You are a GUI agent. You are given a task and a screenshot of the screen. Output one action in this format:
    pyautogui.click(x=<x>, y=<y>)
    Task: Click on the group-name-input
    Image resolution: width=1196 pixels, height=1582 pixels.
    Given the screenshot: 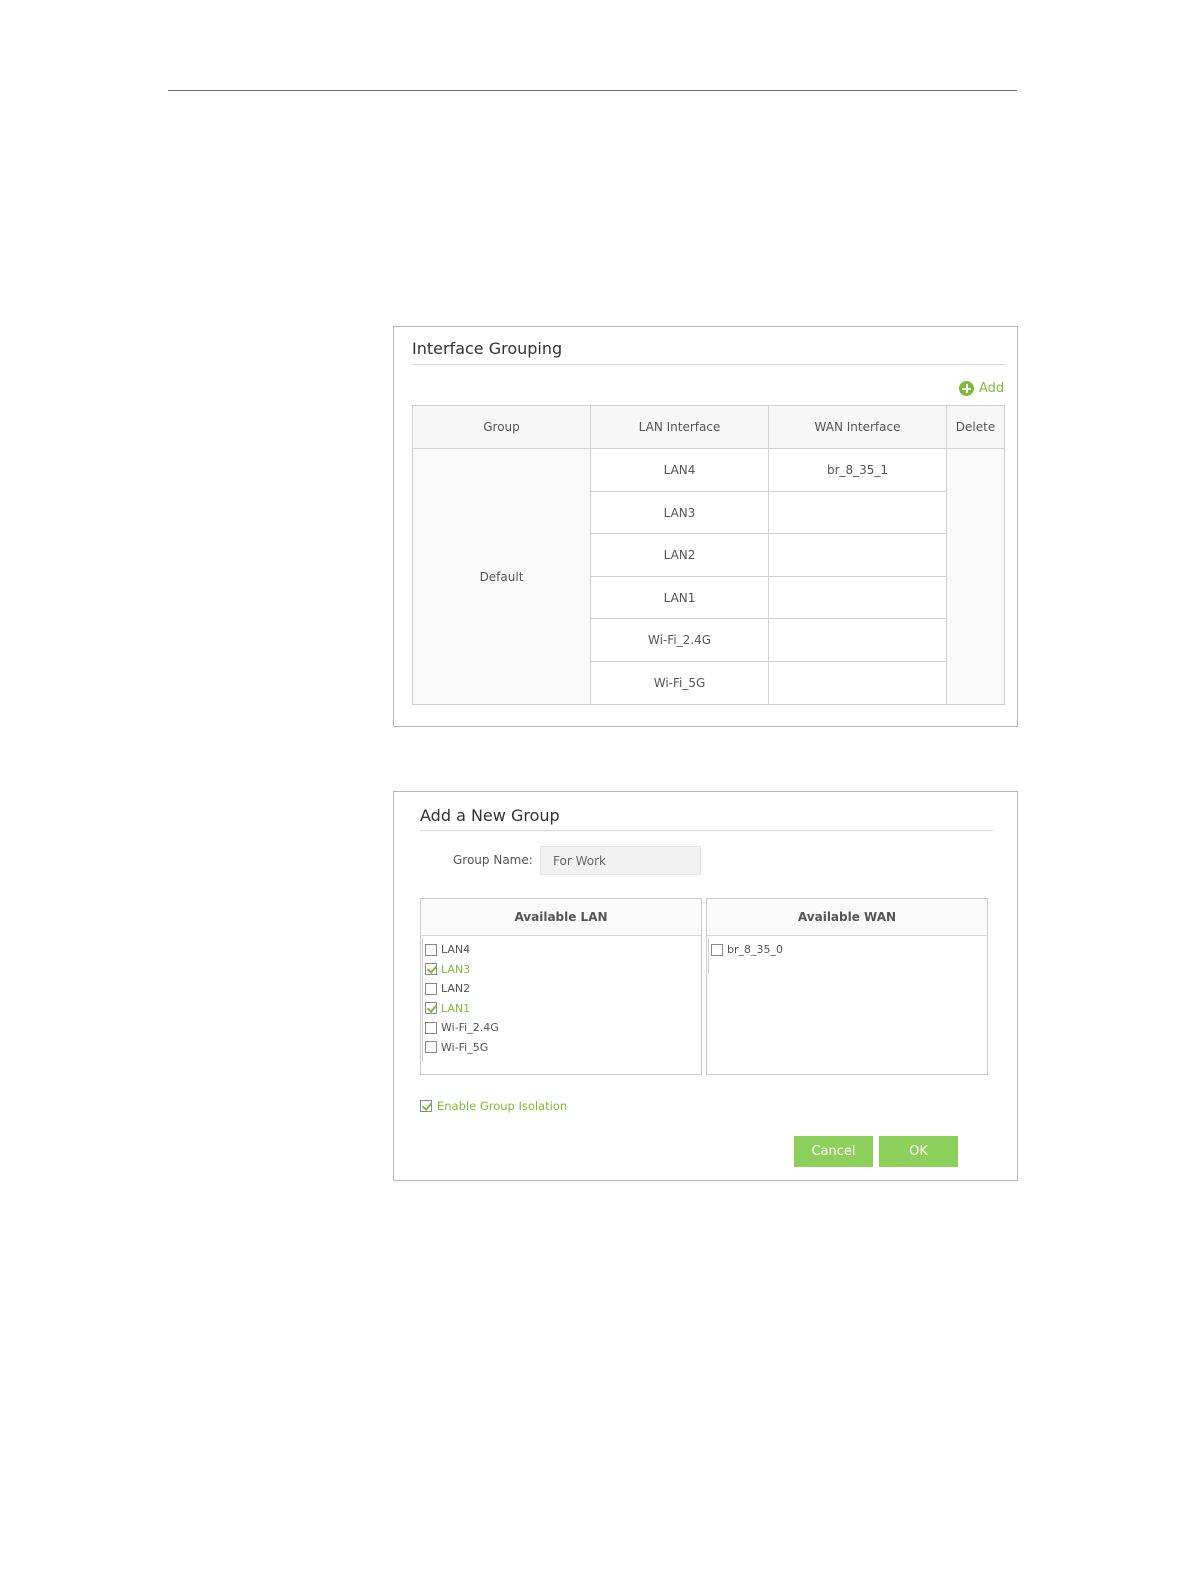 What is the action you would take?
    pyautogui.click(x=620, y=860)
    